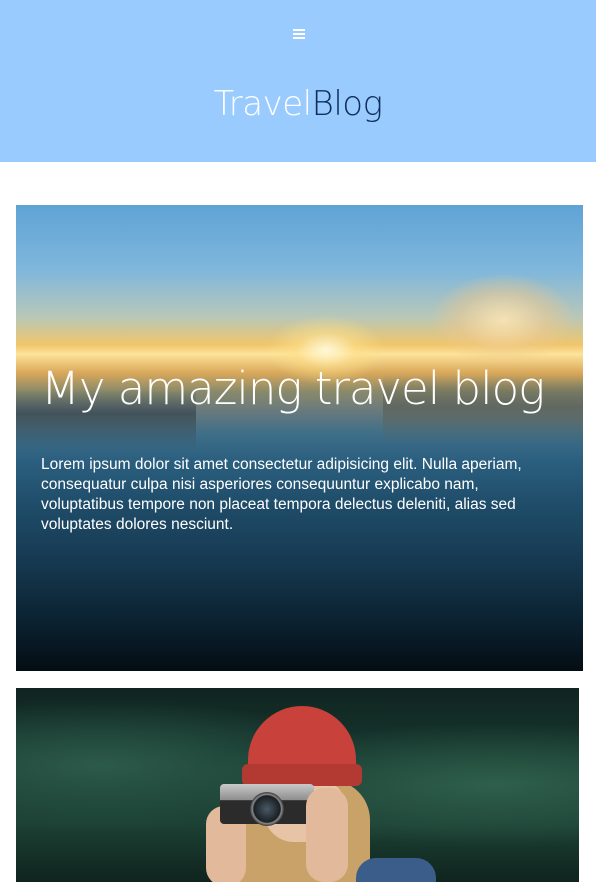 The width and height of the screenshot is (596, 882). I want to click on photo-shirt, so click(396, 870).